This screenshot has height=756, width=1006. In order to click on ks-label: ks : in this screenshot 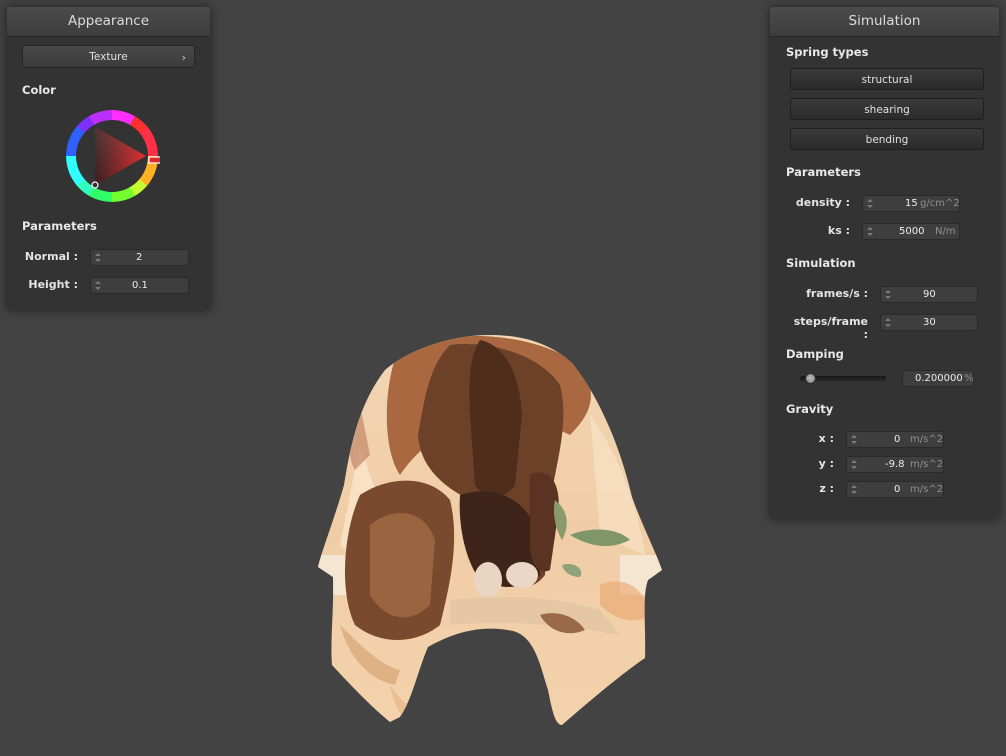, I will do `click(838, 230)`.